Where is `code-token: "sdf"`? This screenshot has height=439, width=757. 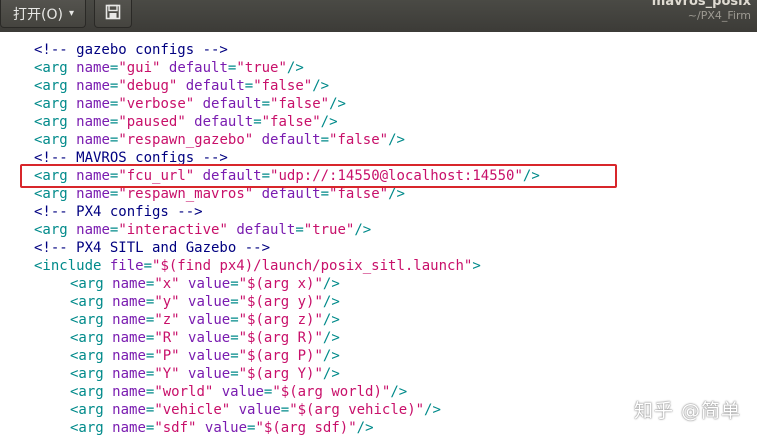 code-token: "sdf" is located at coordinates (175, 428).